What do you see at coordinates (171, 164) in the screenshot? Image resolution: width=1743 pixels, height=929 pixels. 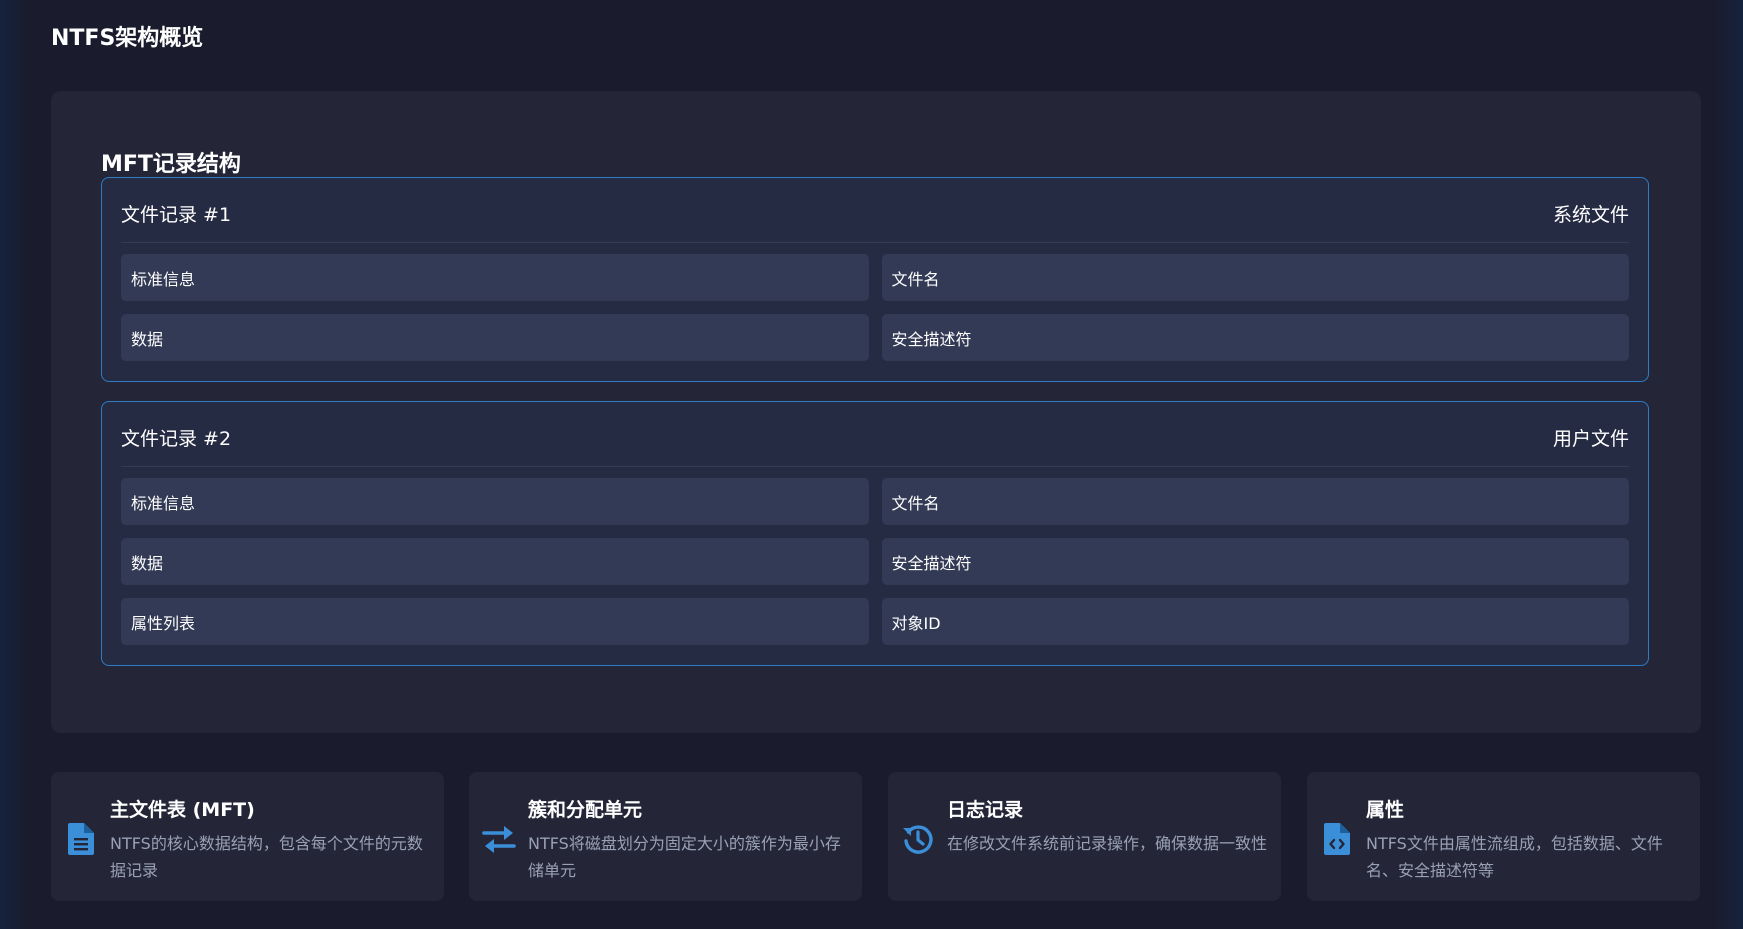 I see `section-title: MFT记录结构` at bounding box center [171, 164].